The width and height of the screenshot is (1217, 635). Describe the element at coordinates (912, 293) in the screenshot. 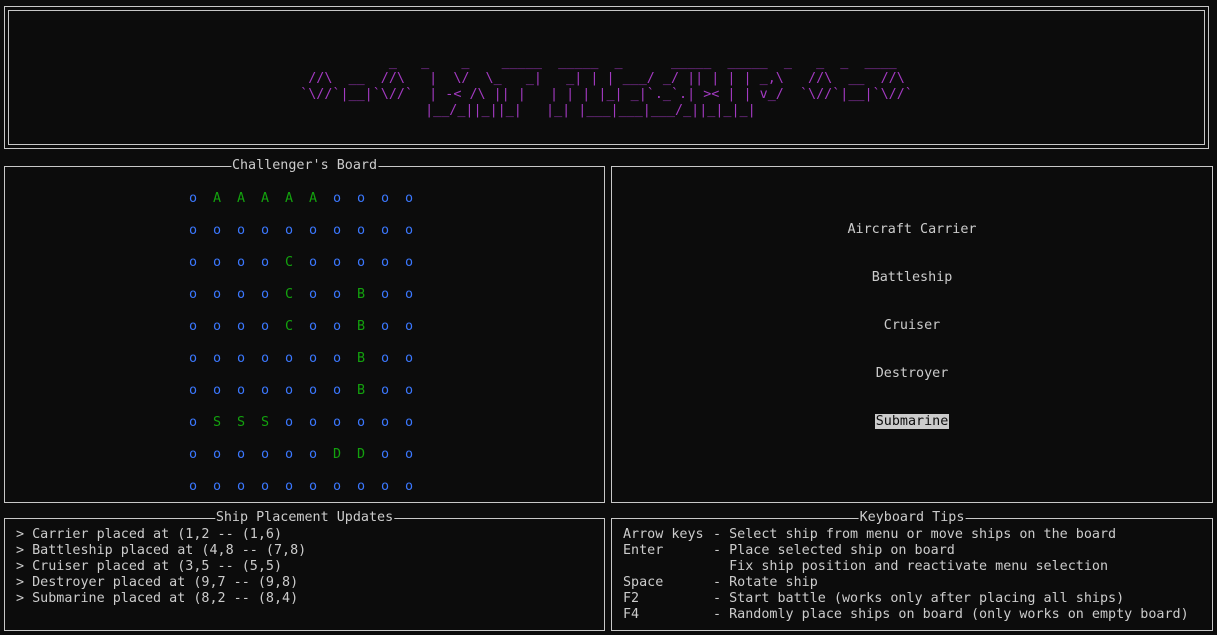

I see `ship-menu-item: Battleship` at that location.